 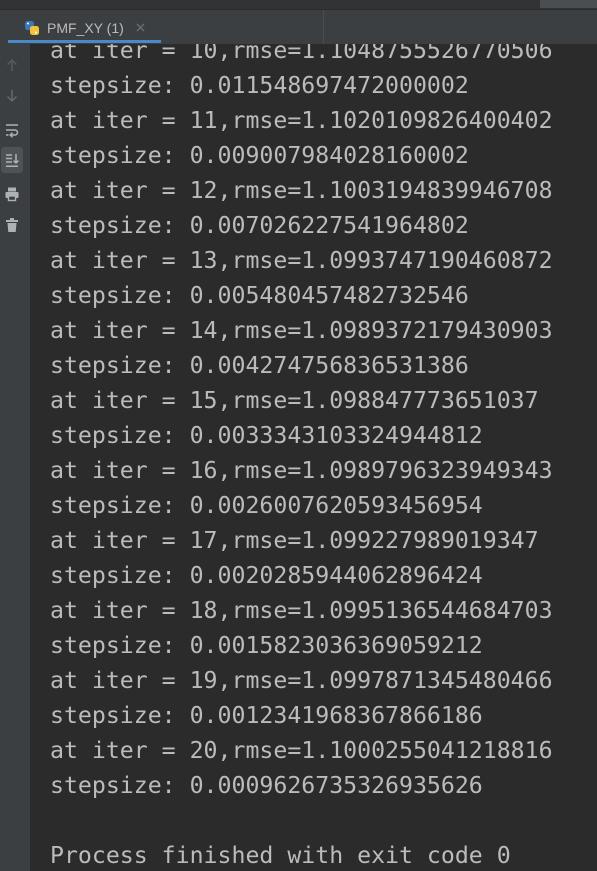 I want to click on console-line: at iter = 18,rmse=1.0995136544684703, so click(x=301, y=610).